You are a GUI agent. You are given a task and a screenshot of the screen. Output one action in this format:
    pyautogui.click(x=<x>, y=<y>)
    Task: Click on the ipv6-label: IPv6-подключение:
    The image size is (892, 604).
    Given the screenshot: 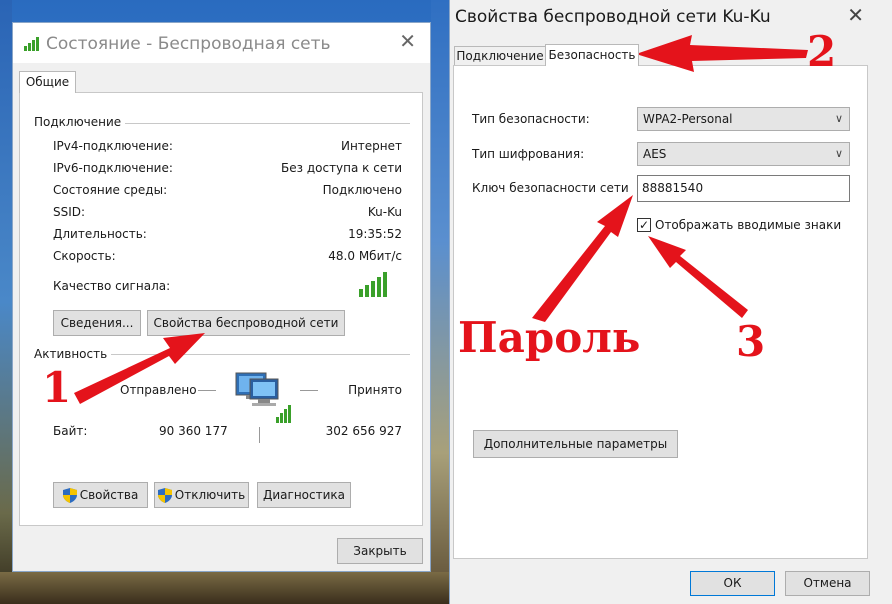 What is the action you would take?
    pyautogui.click(x=113, y=168)
    